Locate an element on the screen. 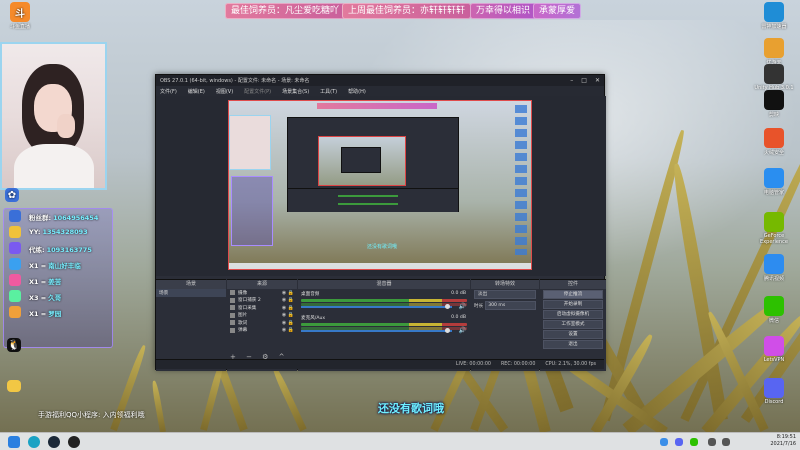 This screenshot has width=800, height=450. status-rec: REC: 00:00:00 is located at coordinates (518, 364).